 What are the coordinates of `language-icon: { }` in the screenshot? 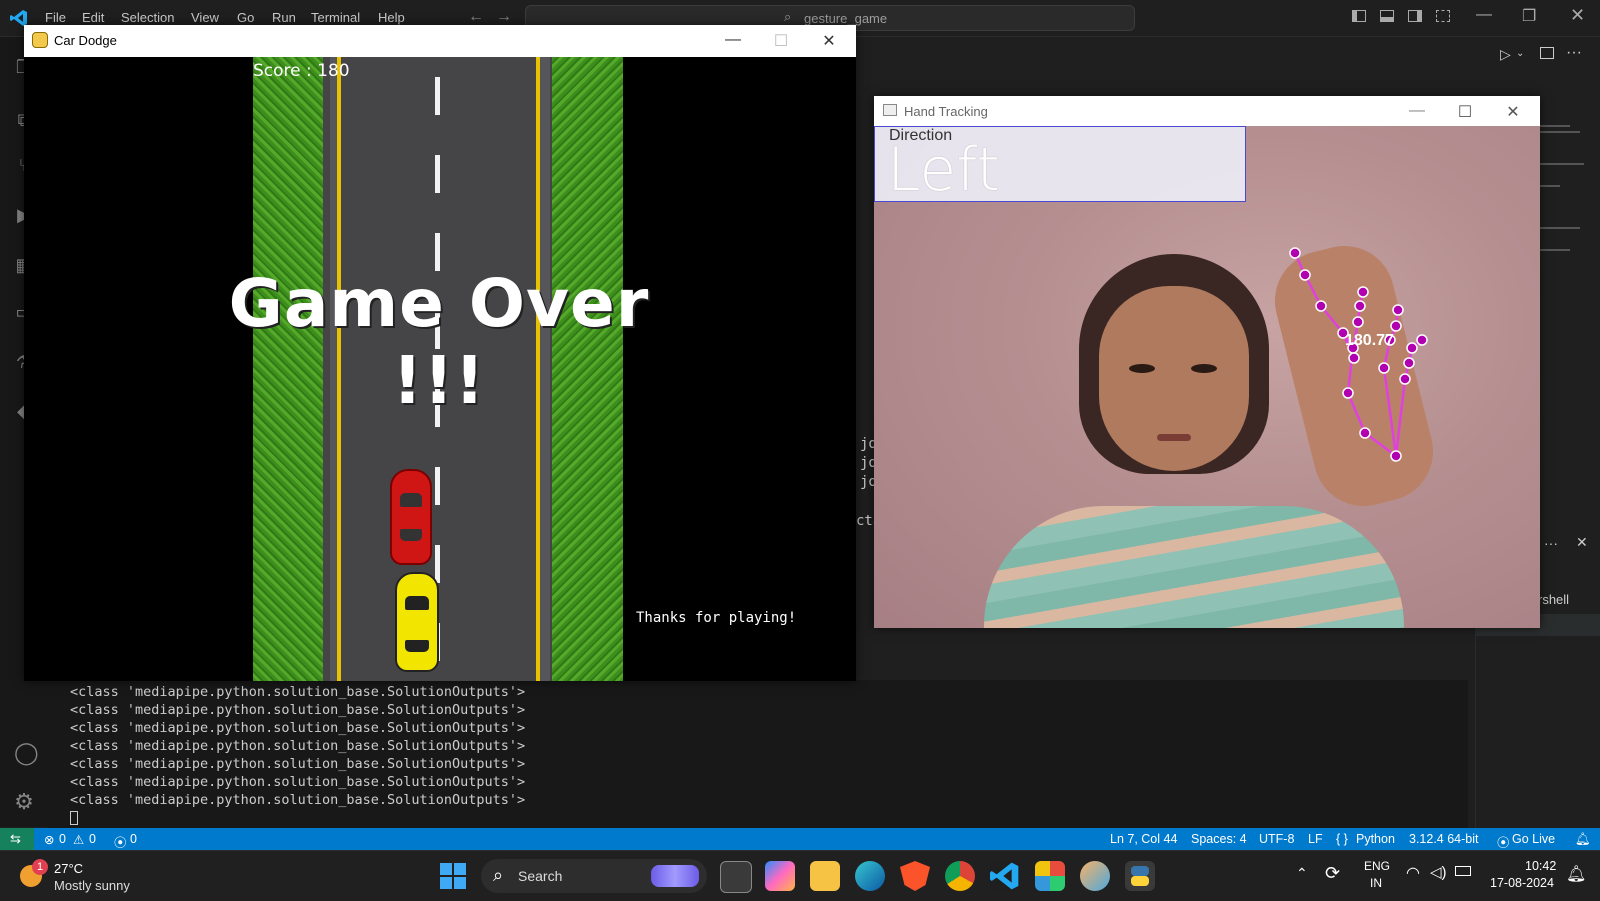 It's located at (1342, 839).